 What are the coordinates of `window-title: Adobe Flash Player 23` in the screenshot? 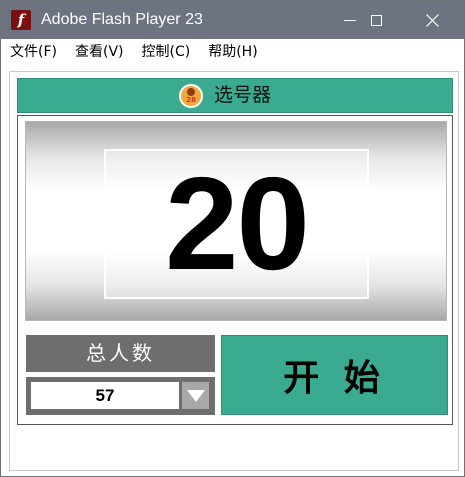 It's located at (122, 19).